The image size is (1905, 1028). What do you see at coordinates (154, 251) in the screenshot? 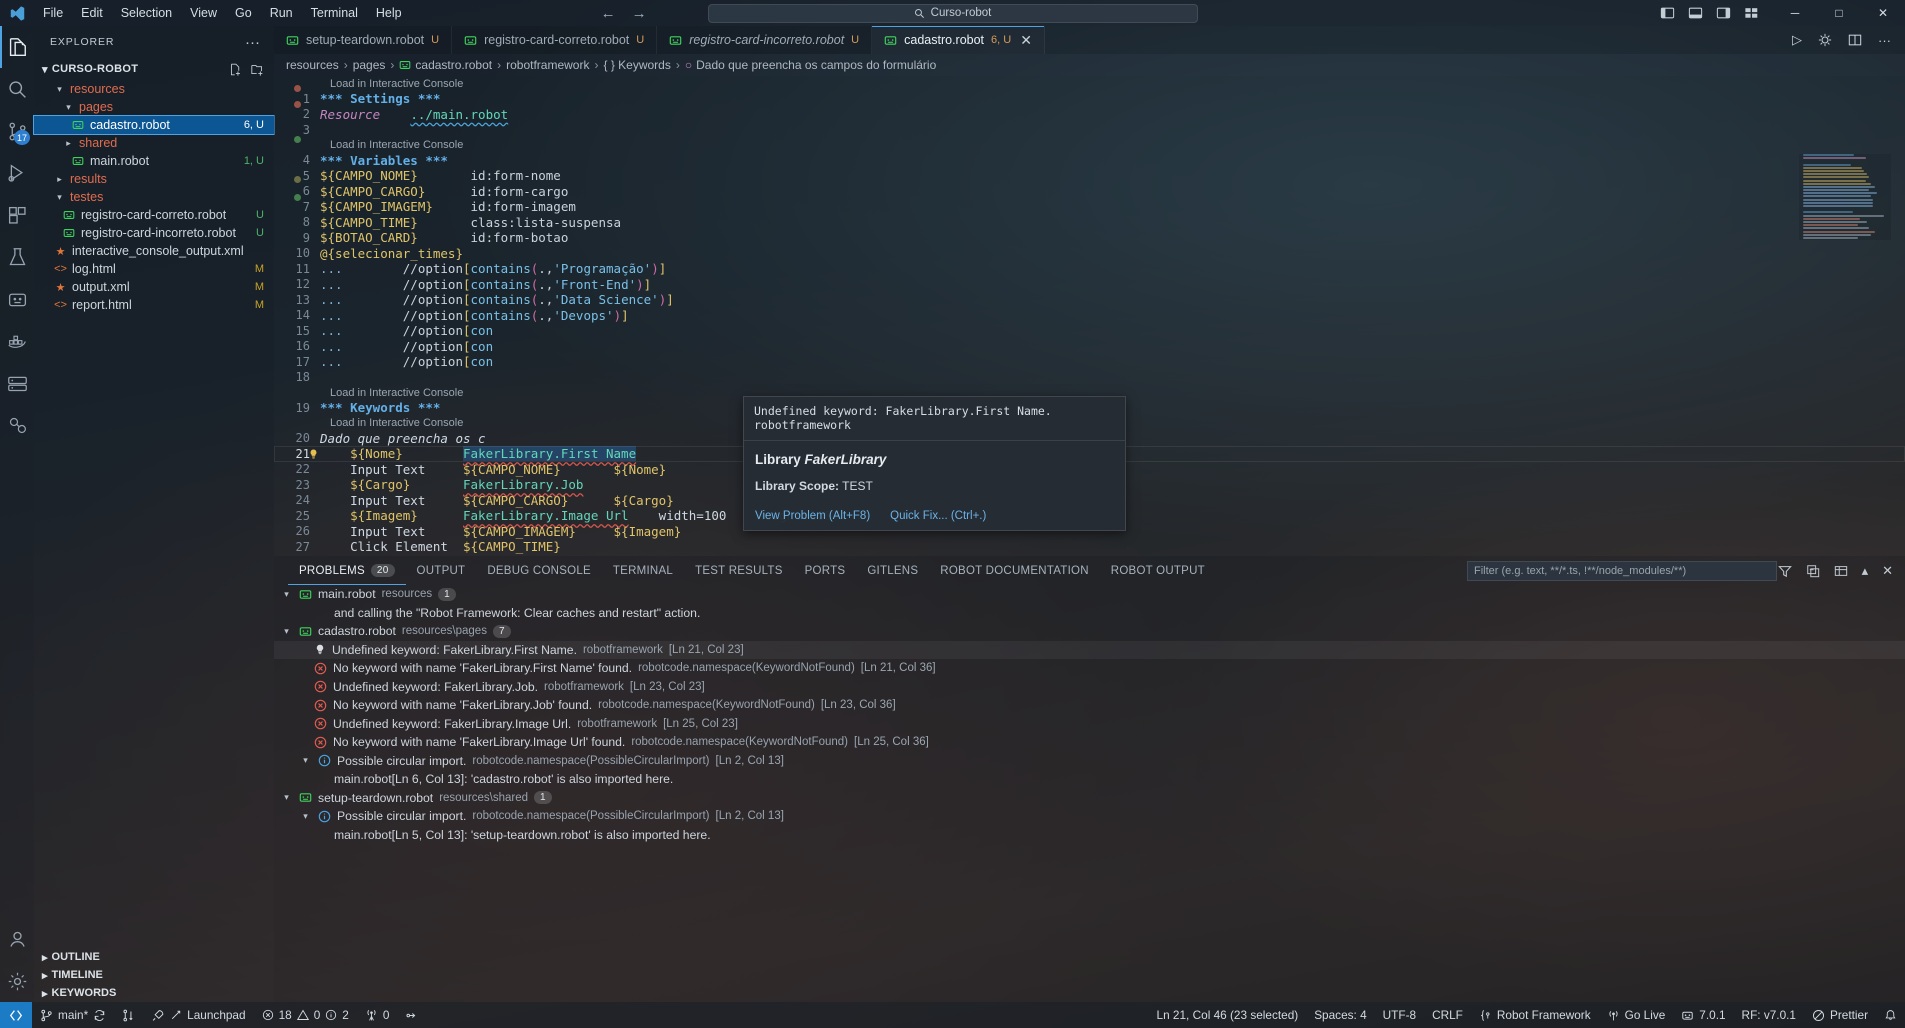
I see `tree-item-interactive-console-output.xml: ★ interactive_console_output.xml` at bounding box center [154, 251].